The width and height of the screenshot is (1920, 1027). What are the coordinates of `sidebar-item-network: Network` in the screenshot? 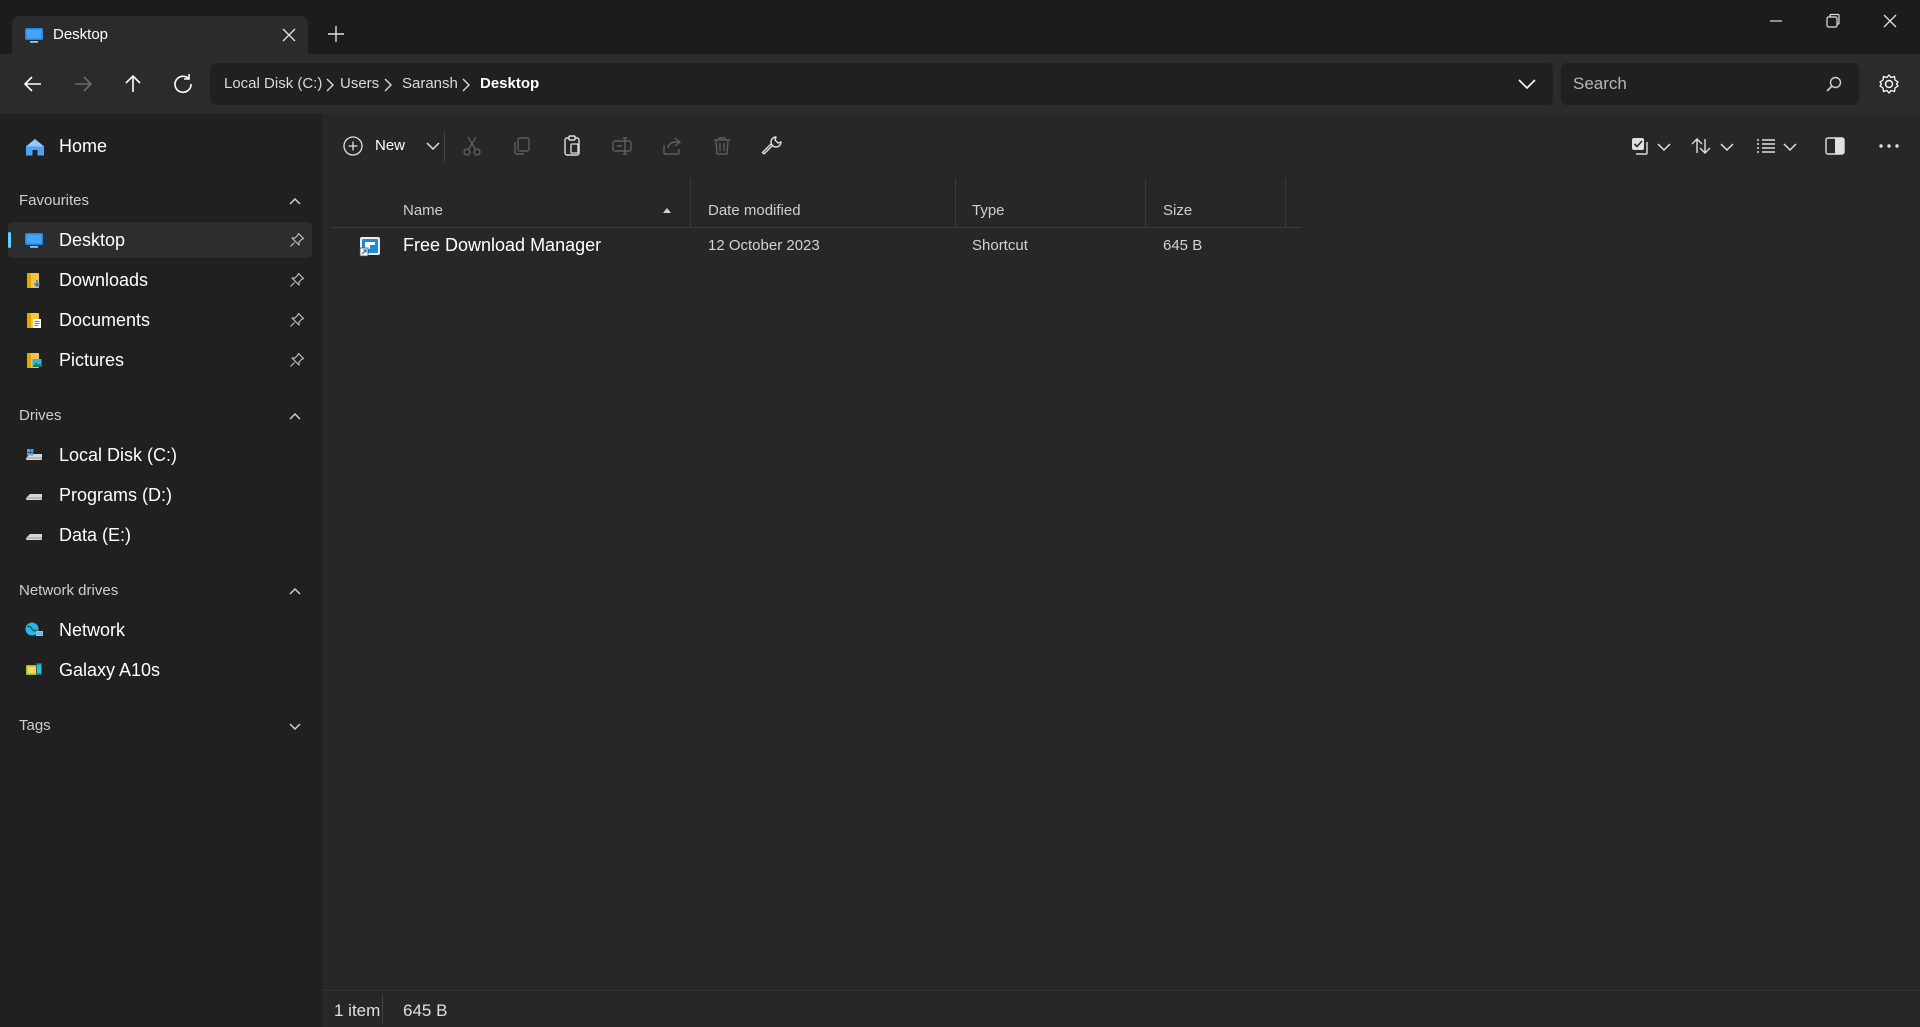 It's located at (160, 630).